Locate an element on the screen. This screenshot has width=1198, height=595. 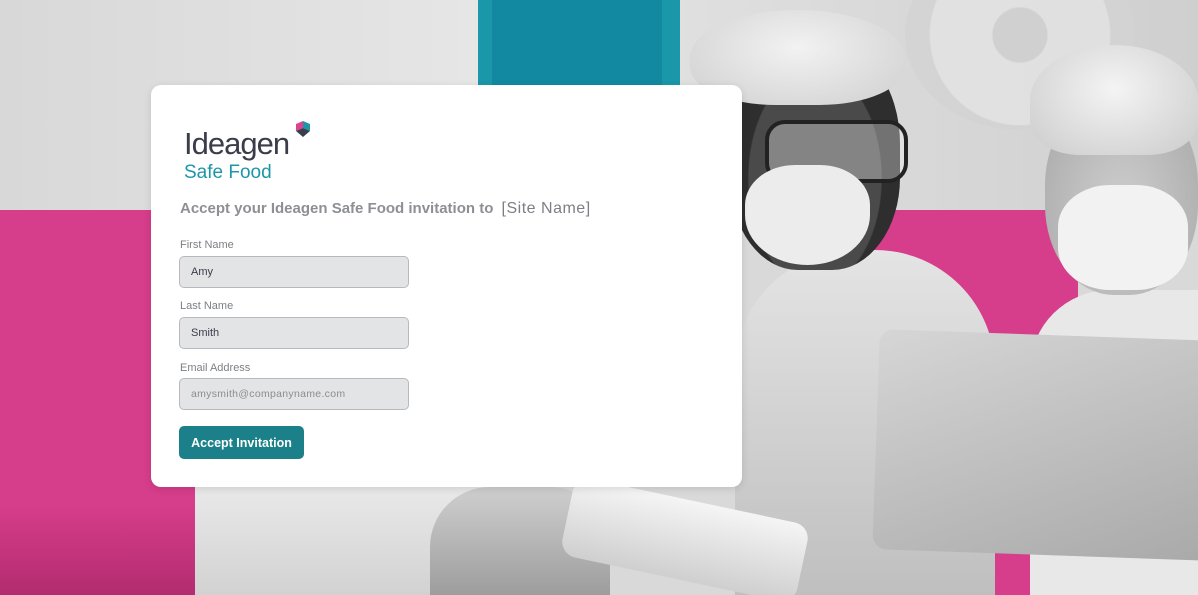
logo-wordmark: Ideagen is located at coordinates (237, 143).